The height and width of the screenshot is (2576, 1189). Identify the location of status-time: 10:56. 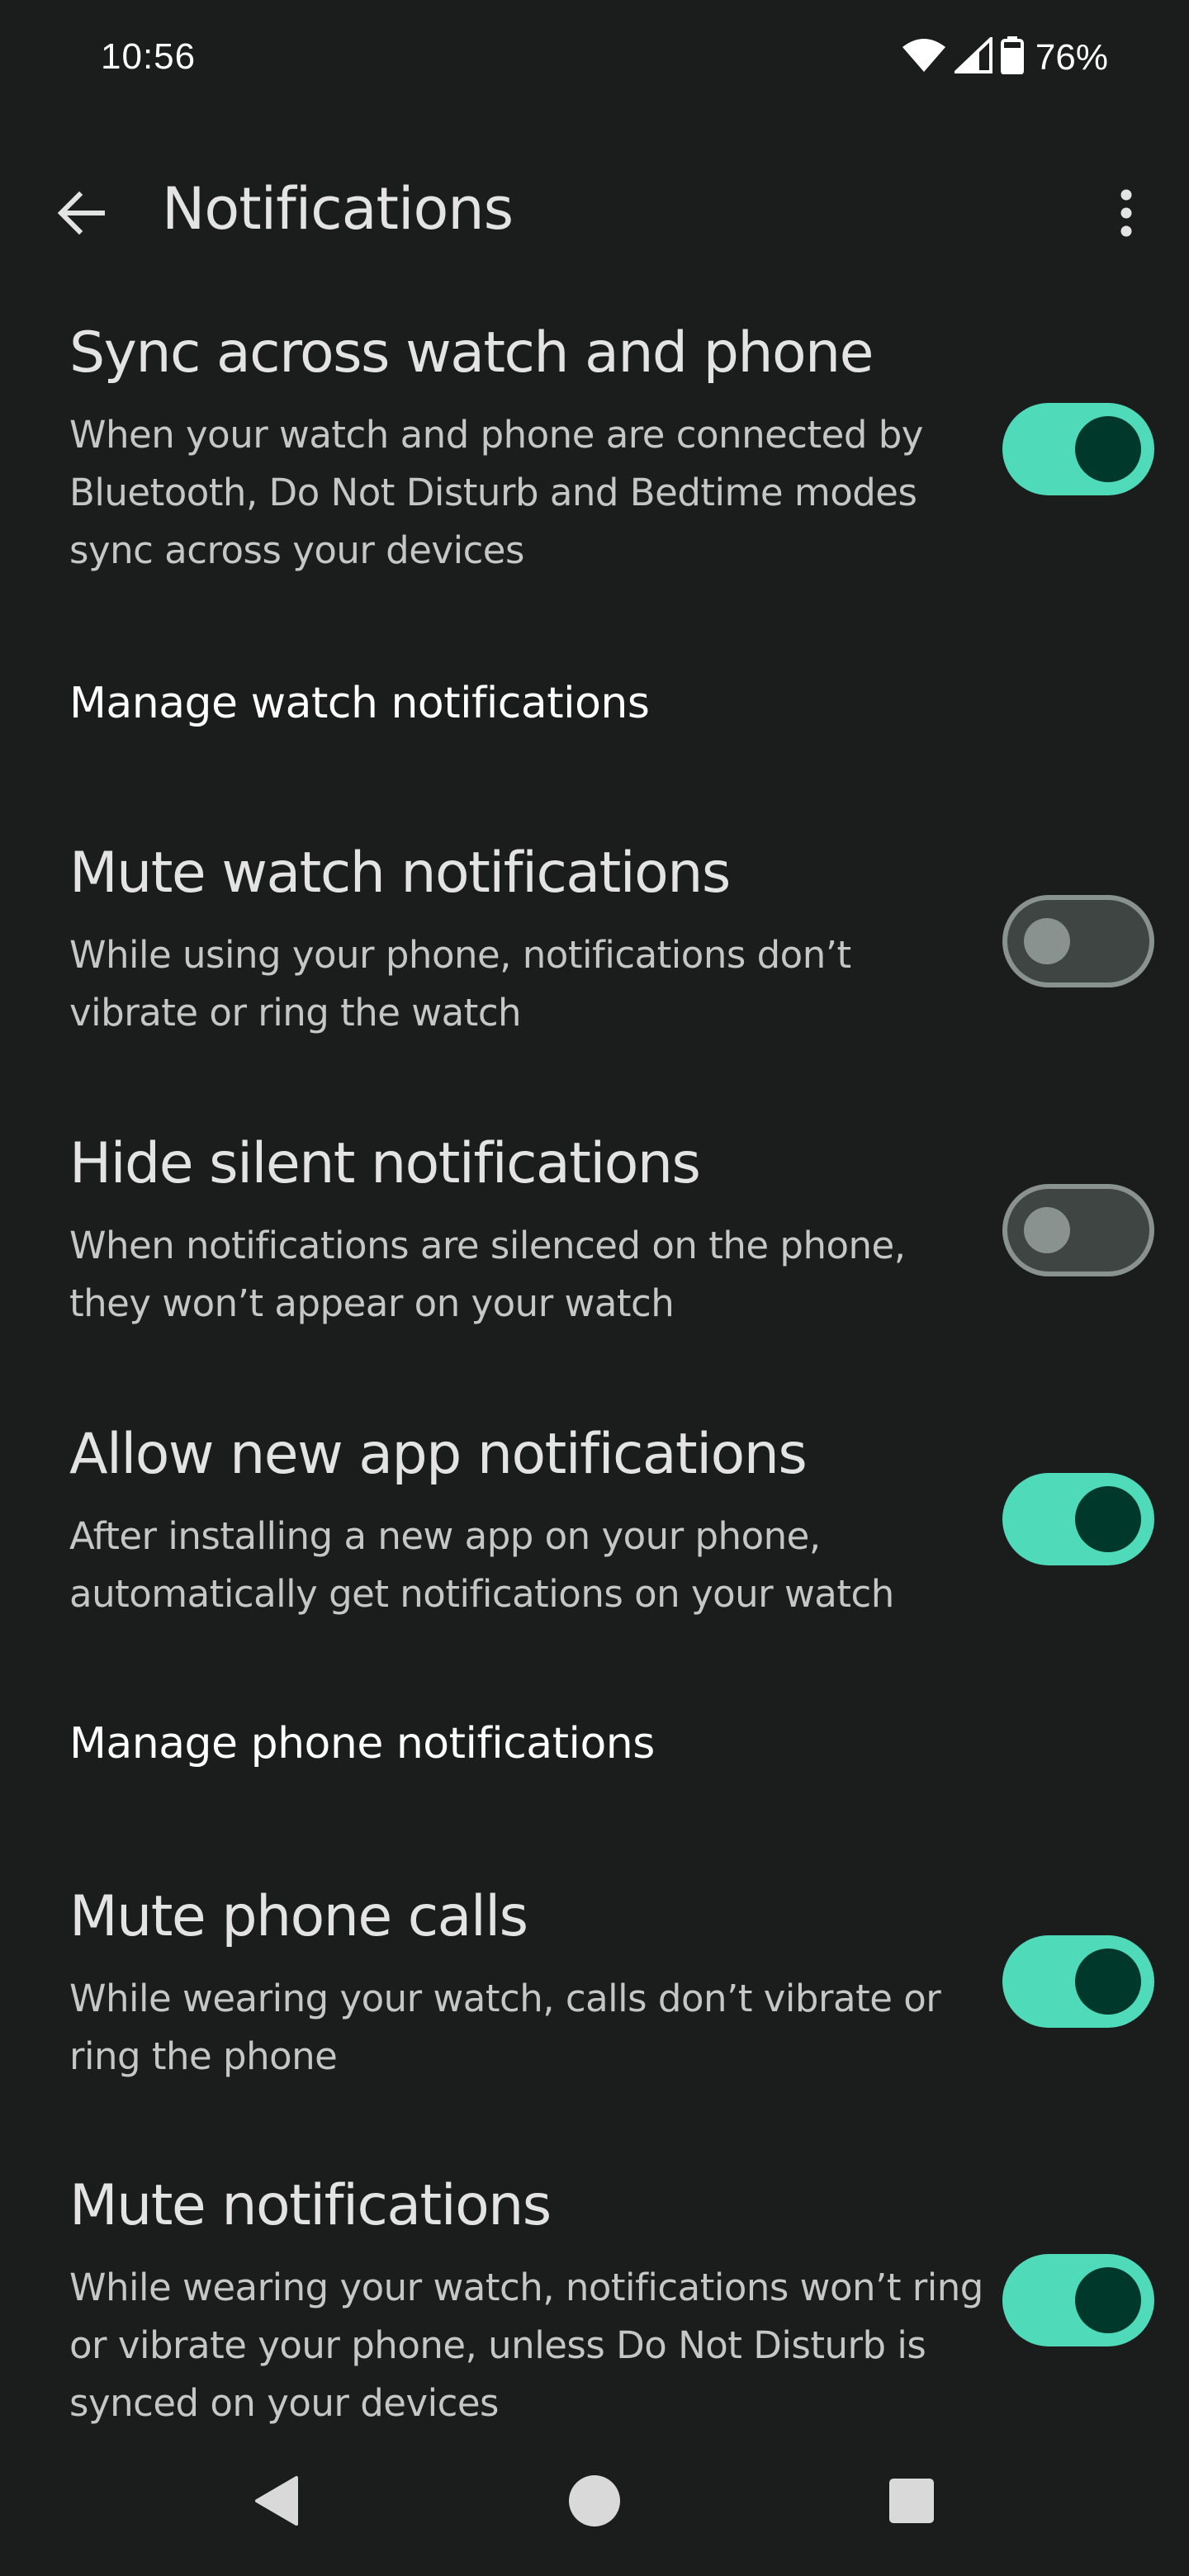
(149, 56).